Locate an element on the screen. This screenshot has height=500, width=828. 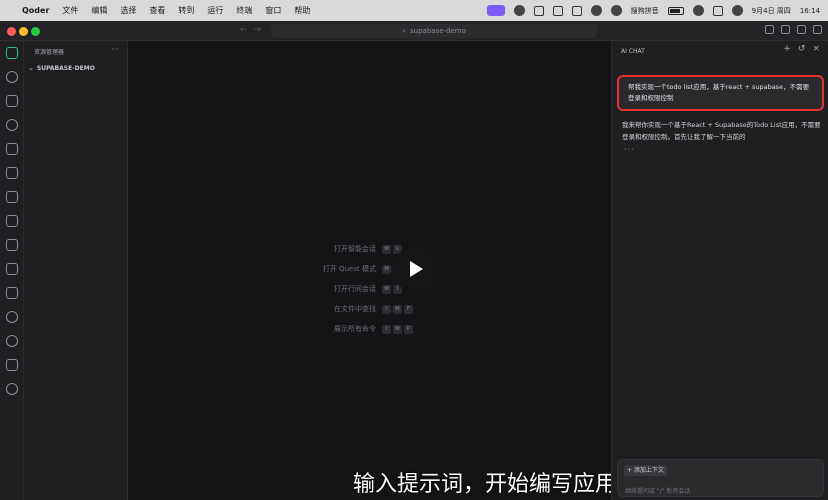
activity-bar is located at coordinates (12, 270).